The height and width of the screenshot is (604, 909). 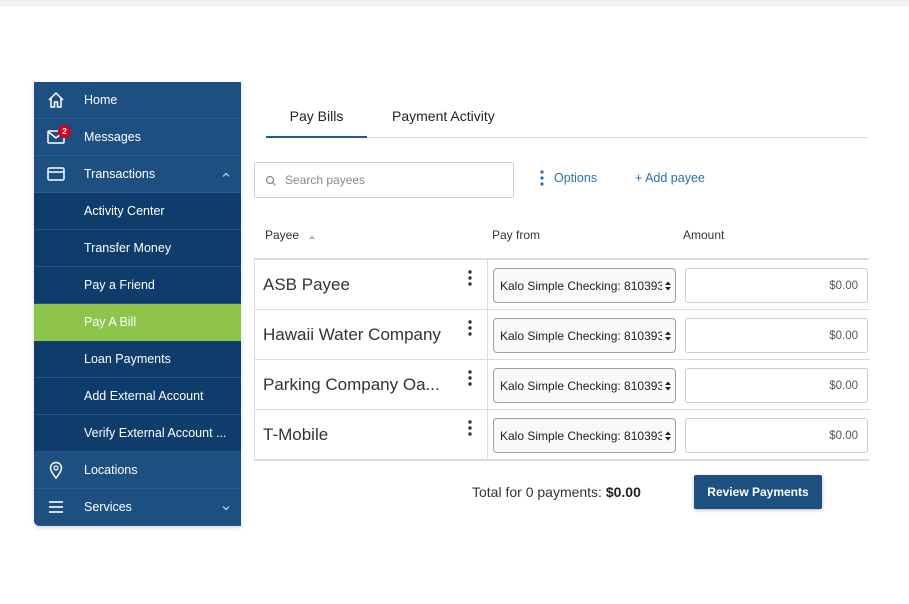 What do you see at coordinates (704, 235) in the screenshot?
I see `amount-column-header: Amount` at bounding box center [704, 235].